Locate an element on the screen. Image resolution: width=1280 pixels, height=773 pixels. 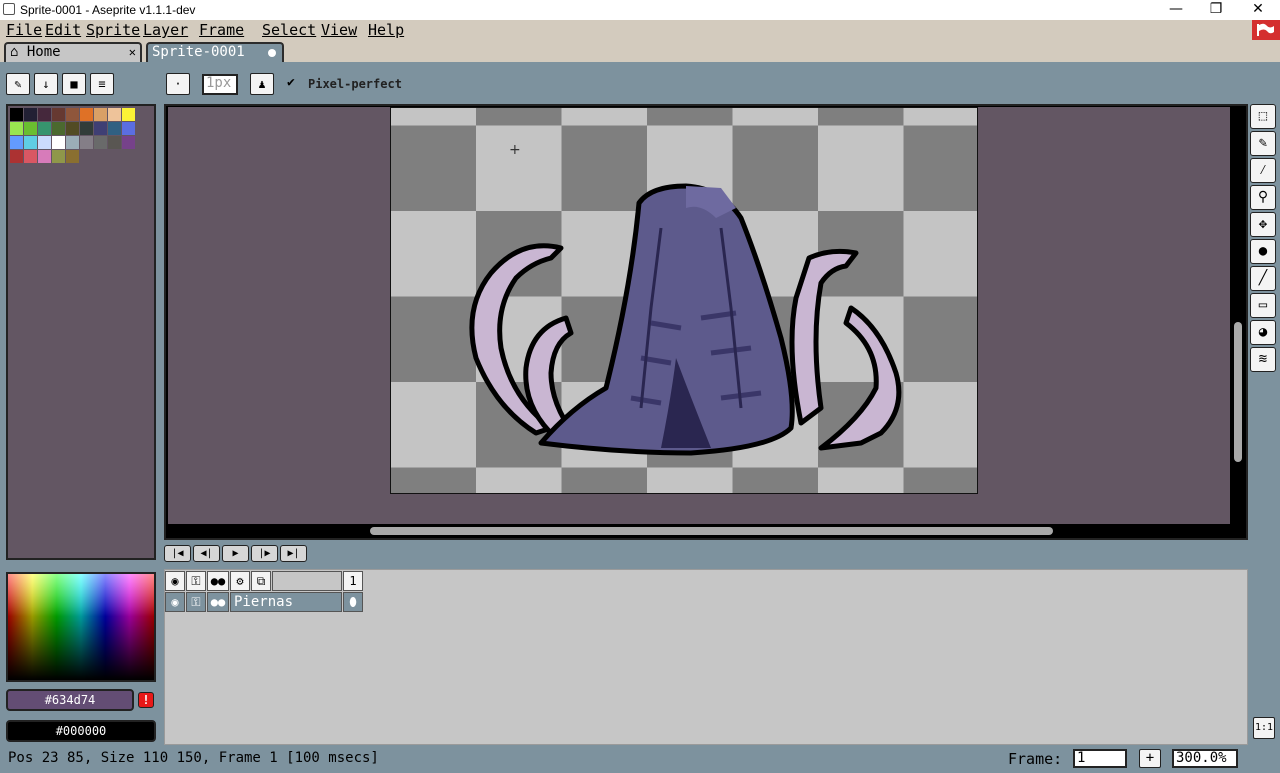
menu-frame: Frame is located at coordinates (221, 30).